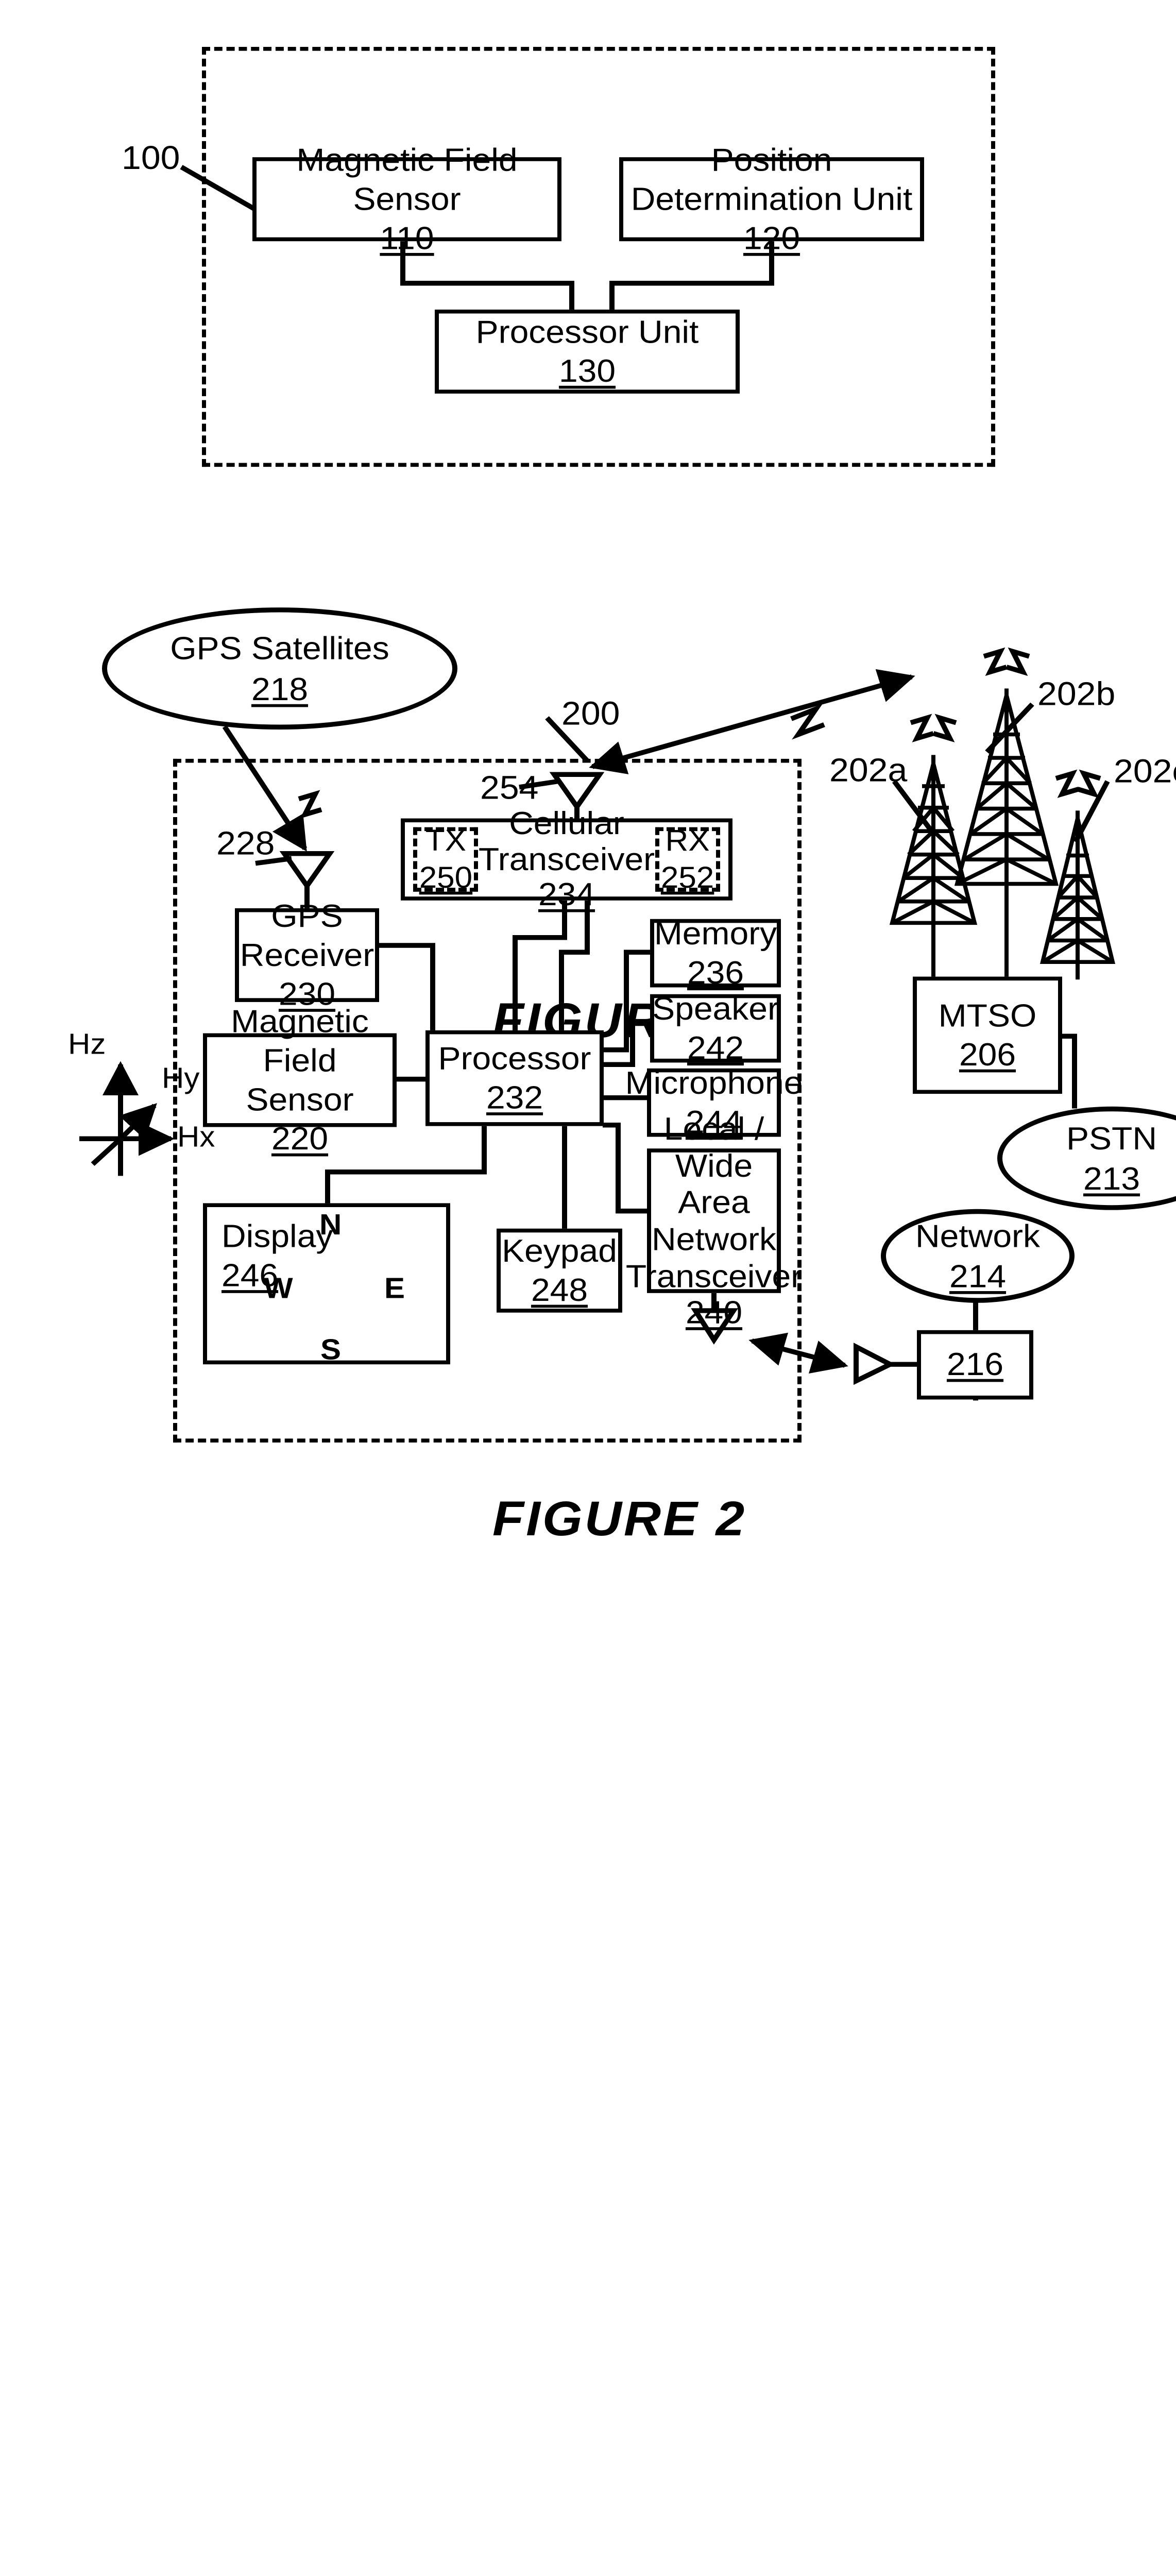 Image resolution: width=1176 pixels, height=2576 pixels. I want to click on display-title: Display, so click(277, 1235).